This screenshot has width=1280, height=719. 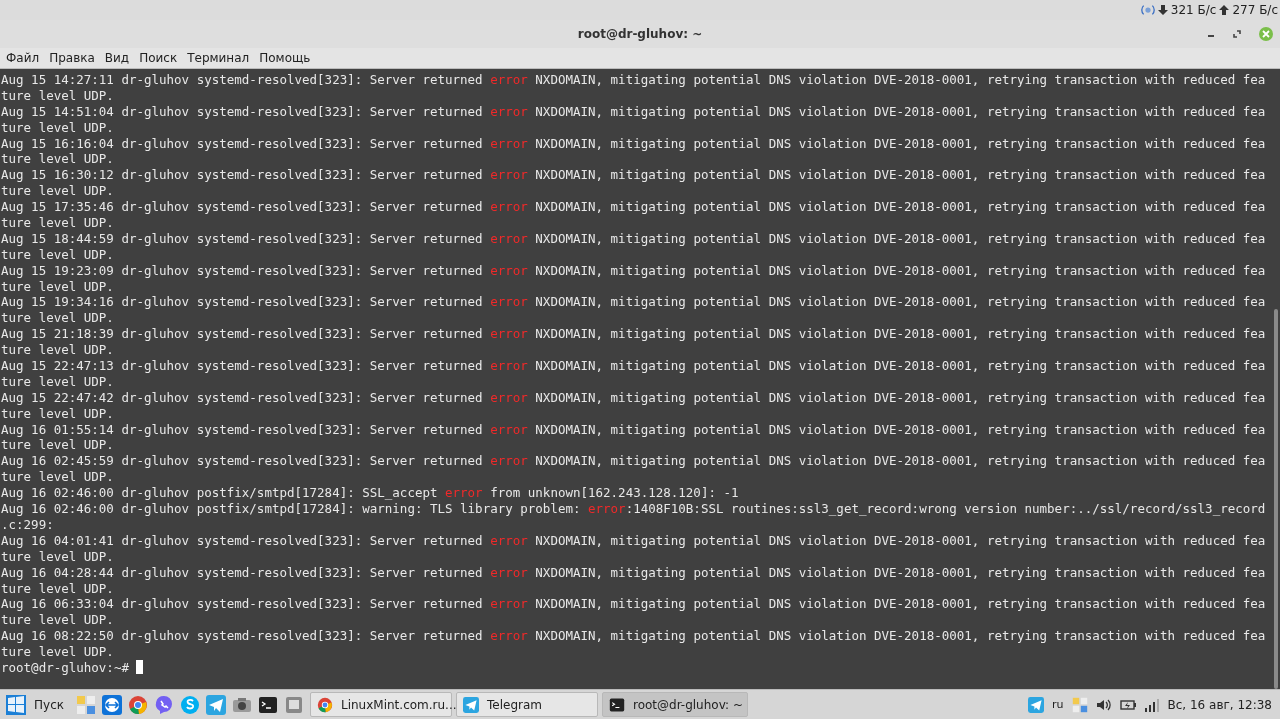 What do you see at coordinates (1058, 704) in the screenshot?
I see `keyboard-layout: ru` at bounding box center [1058, 704].